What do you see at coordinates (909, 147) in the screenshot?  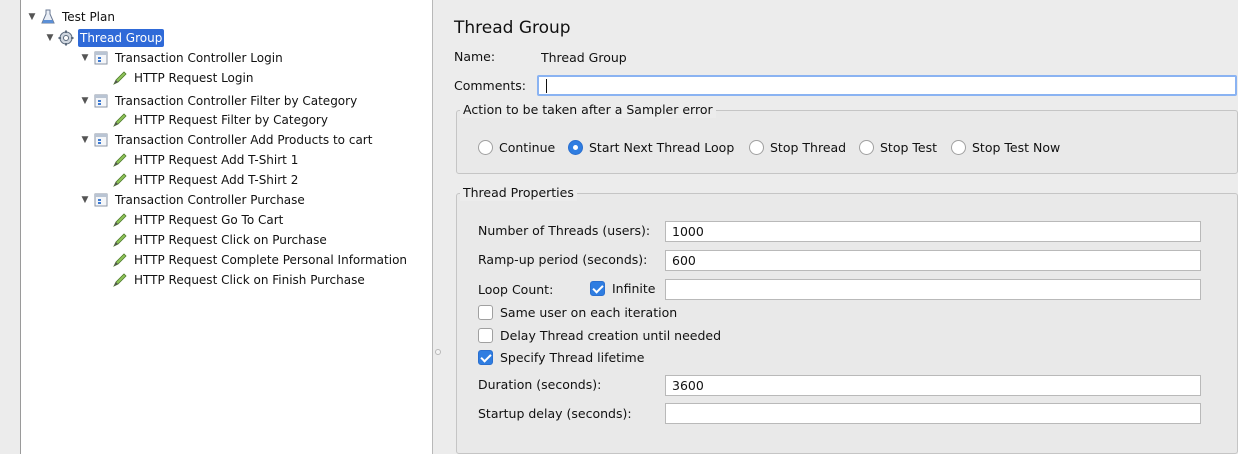 I see `radio-label: Stop Test` at bounding box center [909, 147].